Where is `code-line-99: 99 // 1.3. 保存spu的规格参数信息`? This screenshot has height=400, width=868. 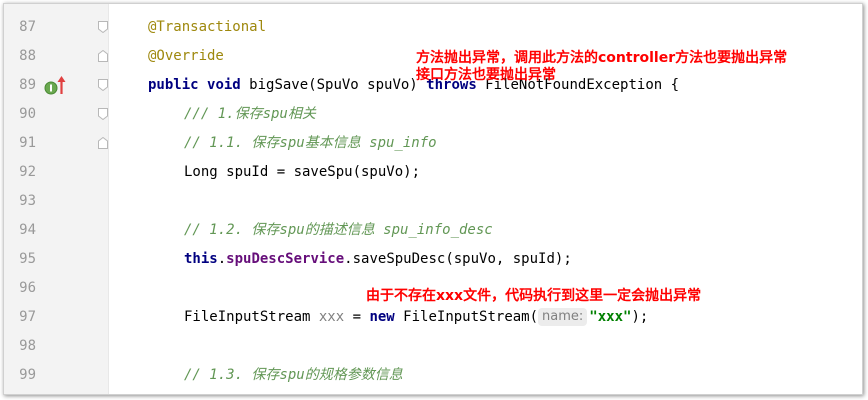
code-line-99: 99 // 1.3. 保存spu的规格参数信息 is located at coordinates (433, 375).